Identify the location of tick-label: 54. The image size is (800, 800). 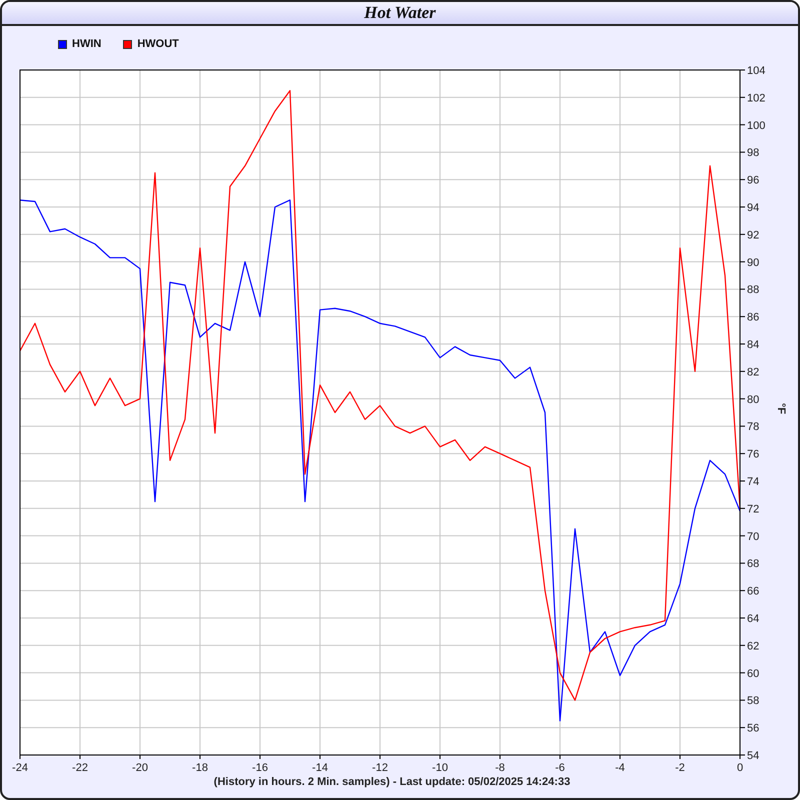
(753, 756).